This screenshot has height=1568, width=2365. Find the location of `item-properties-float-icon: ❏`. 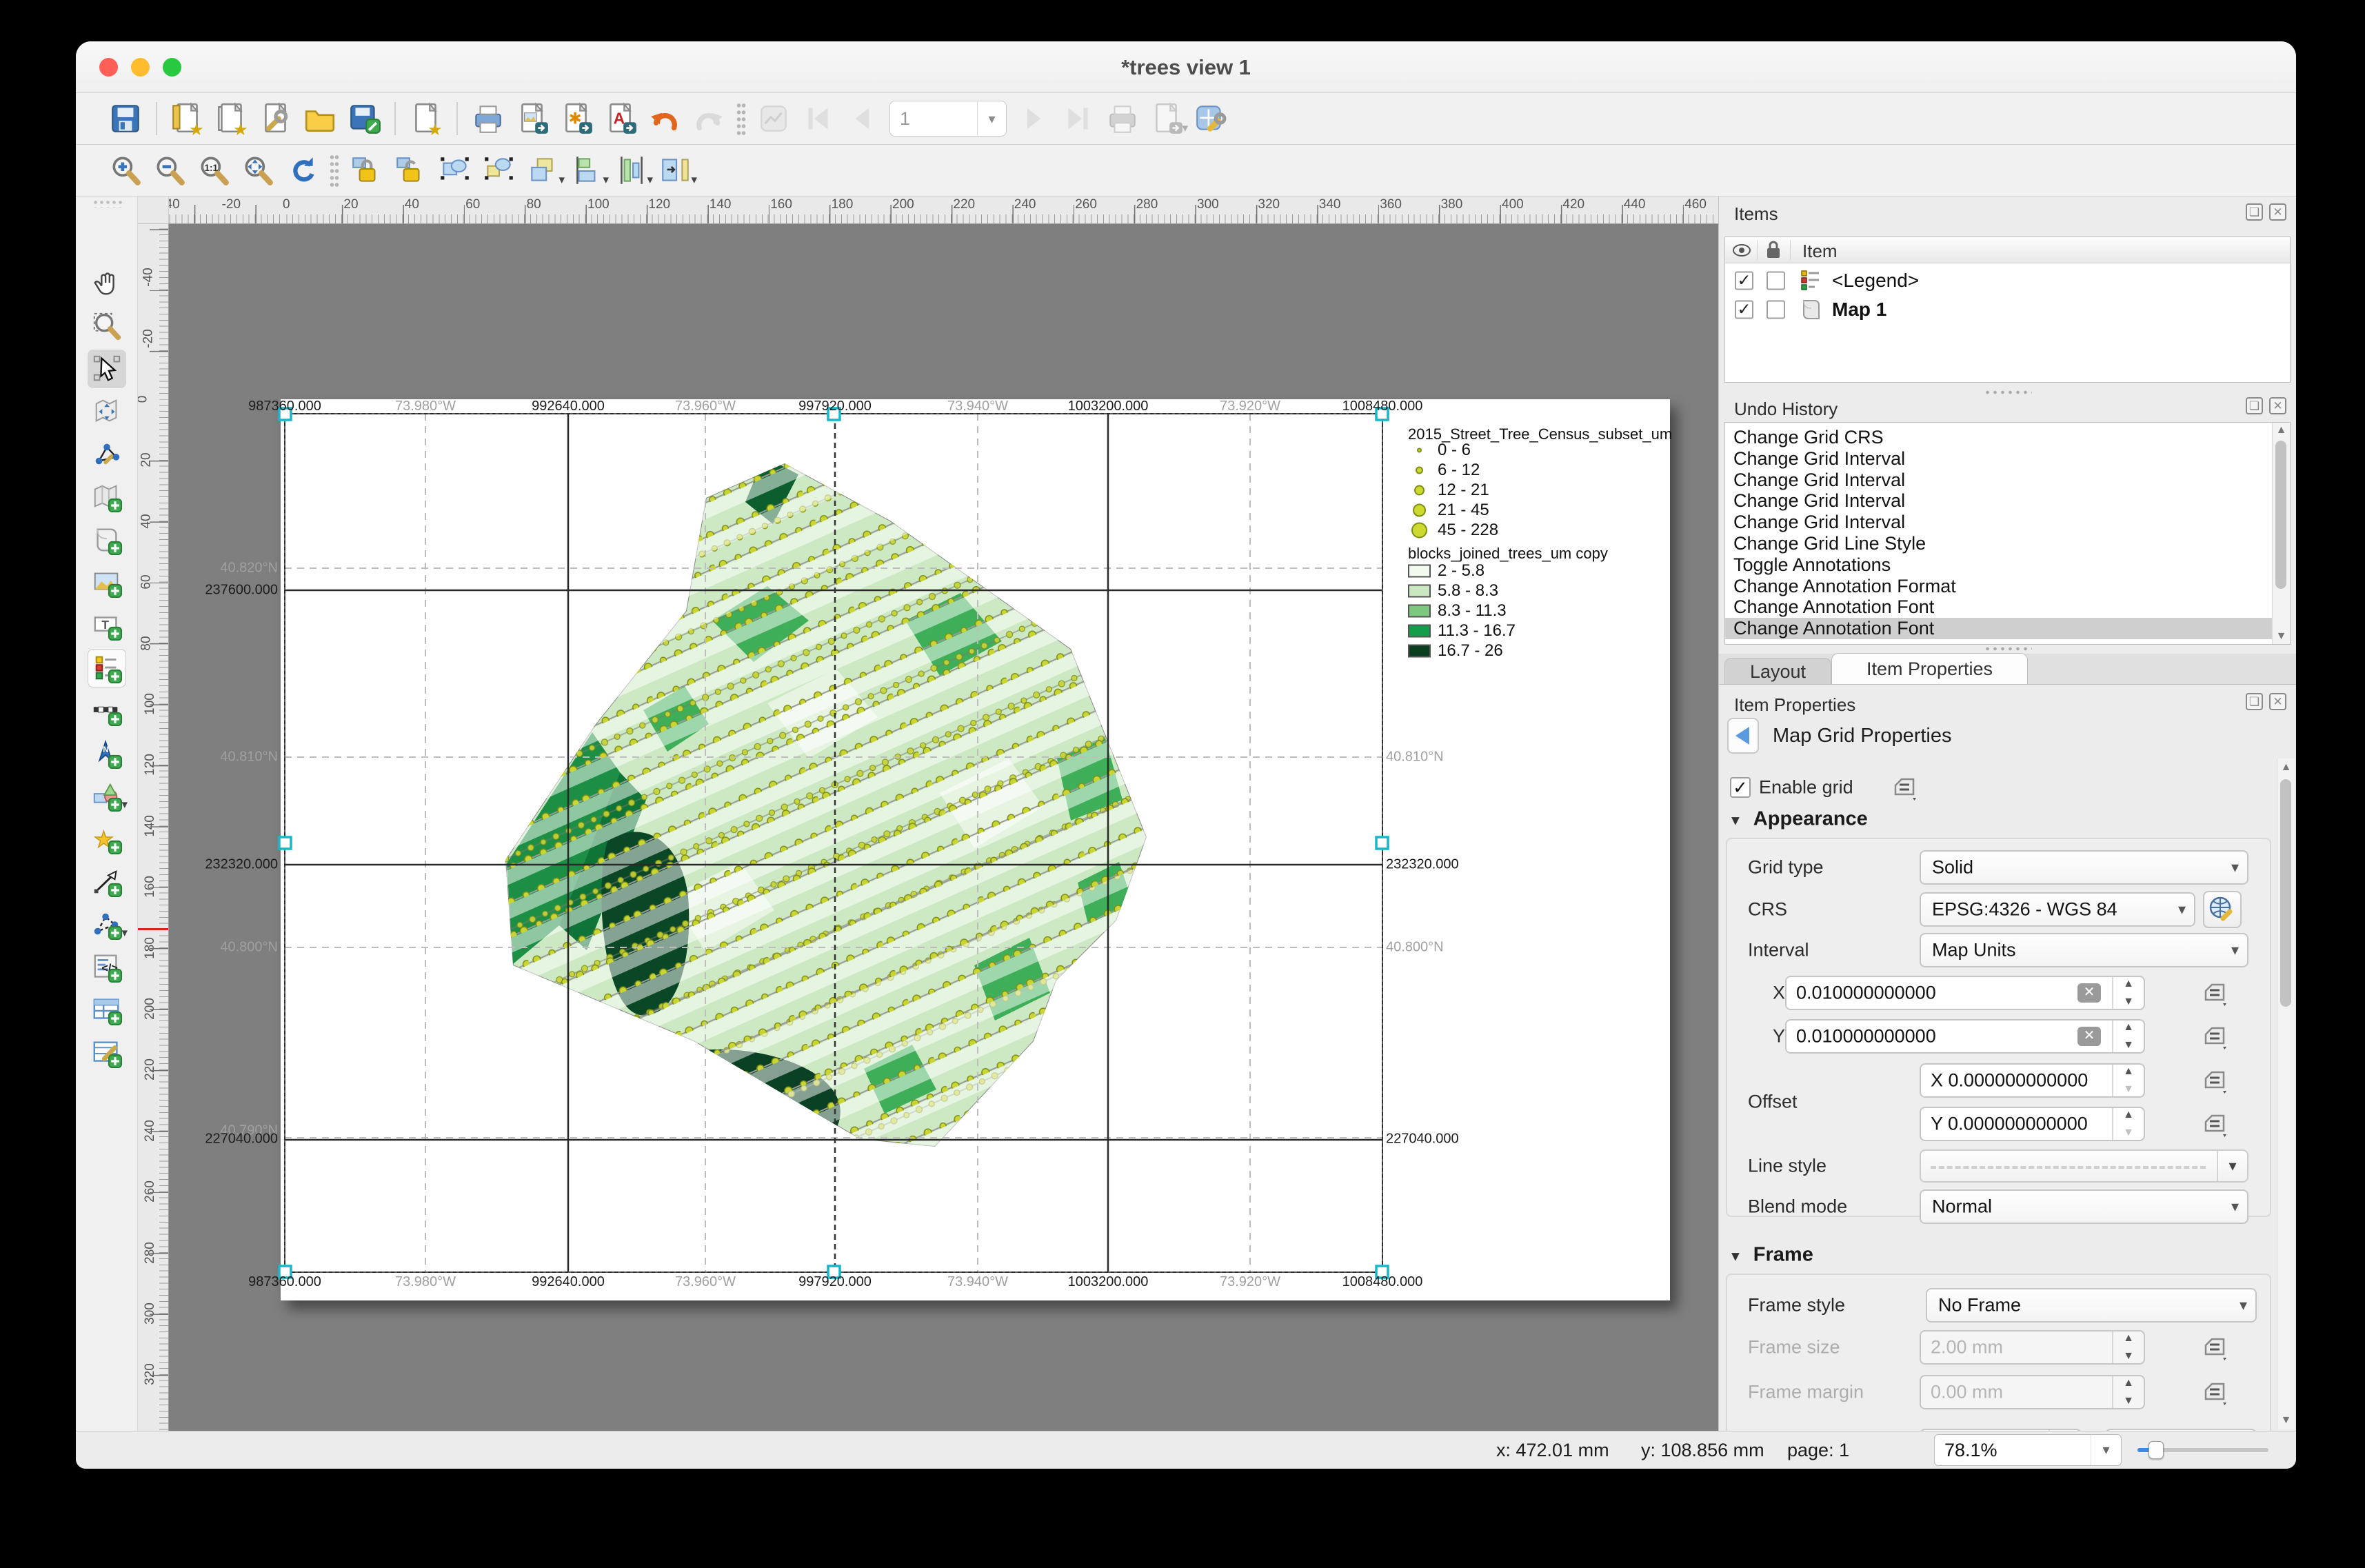

item-properties-float-icon: ❏ is located at coordinates (2254, 701).